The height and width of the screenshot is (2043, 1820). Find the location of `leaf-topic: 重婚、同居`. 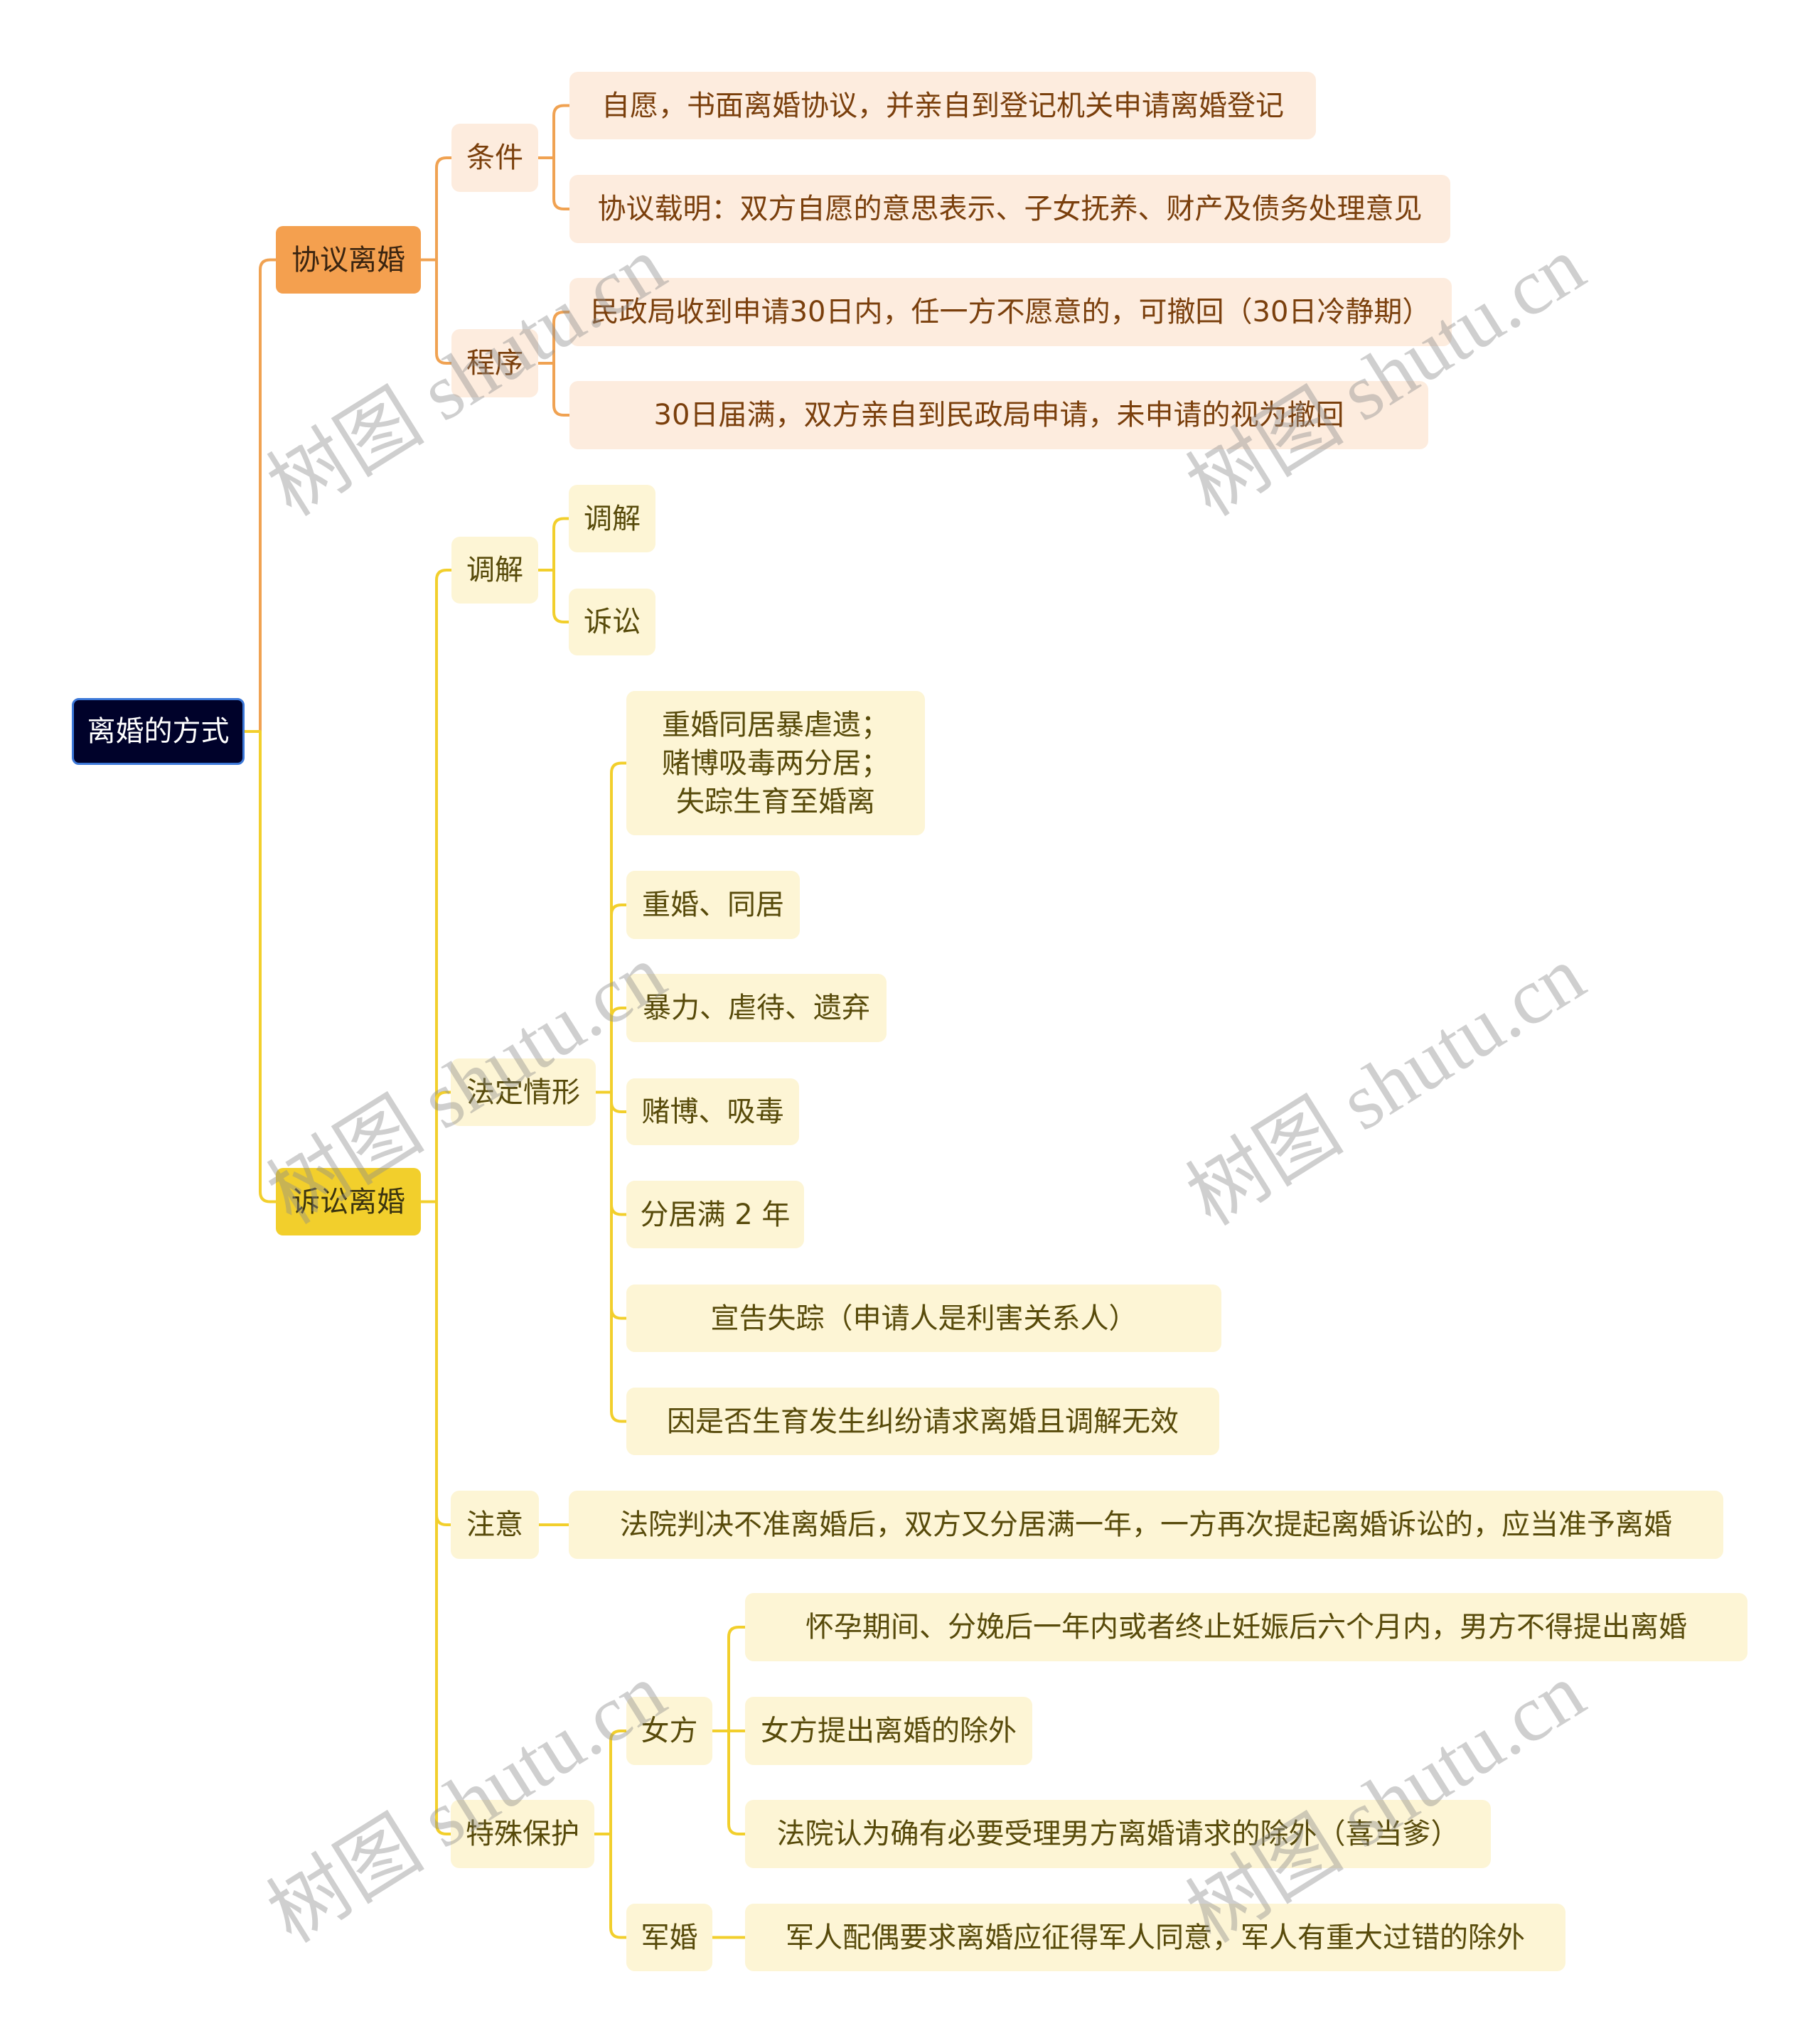

leaf-topic: 重婚、同居 is located at coordinates (713, 905).